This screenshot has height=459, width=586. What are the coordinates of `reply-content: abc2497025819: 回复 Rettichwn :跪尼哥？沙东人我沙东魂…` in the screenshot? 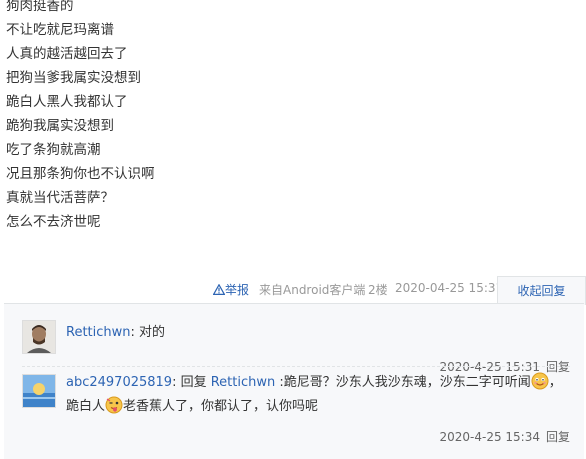 It's located at (316, 395).